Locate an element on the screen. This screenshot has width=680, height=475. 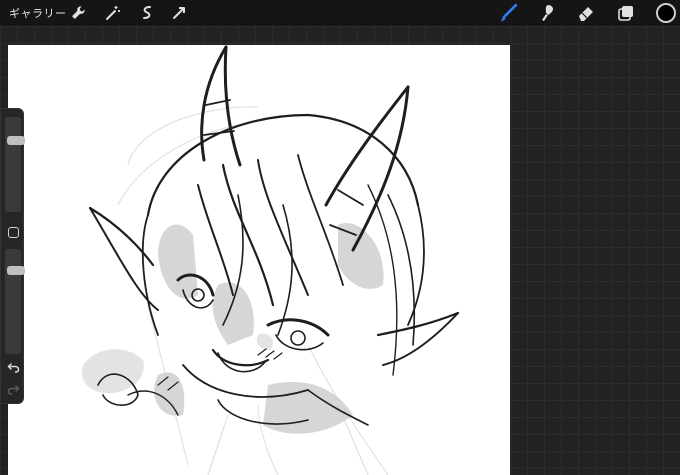
eraser-icon is located at coordinates (586, 13).